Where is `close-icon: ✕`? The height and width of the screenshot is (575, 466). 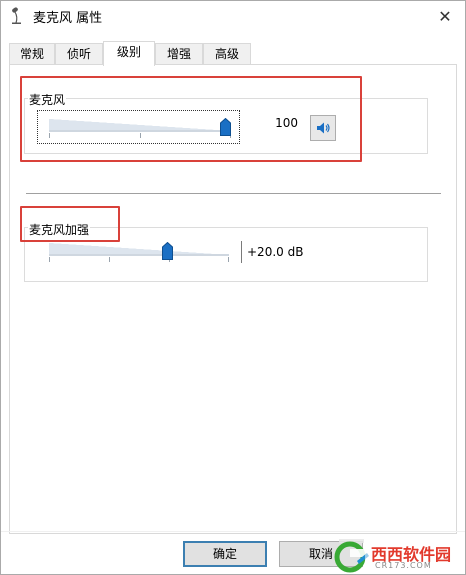 close-icon: ✕ is located at coordinates (445, 16).